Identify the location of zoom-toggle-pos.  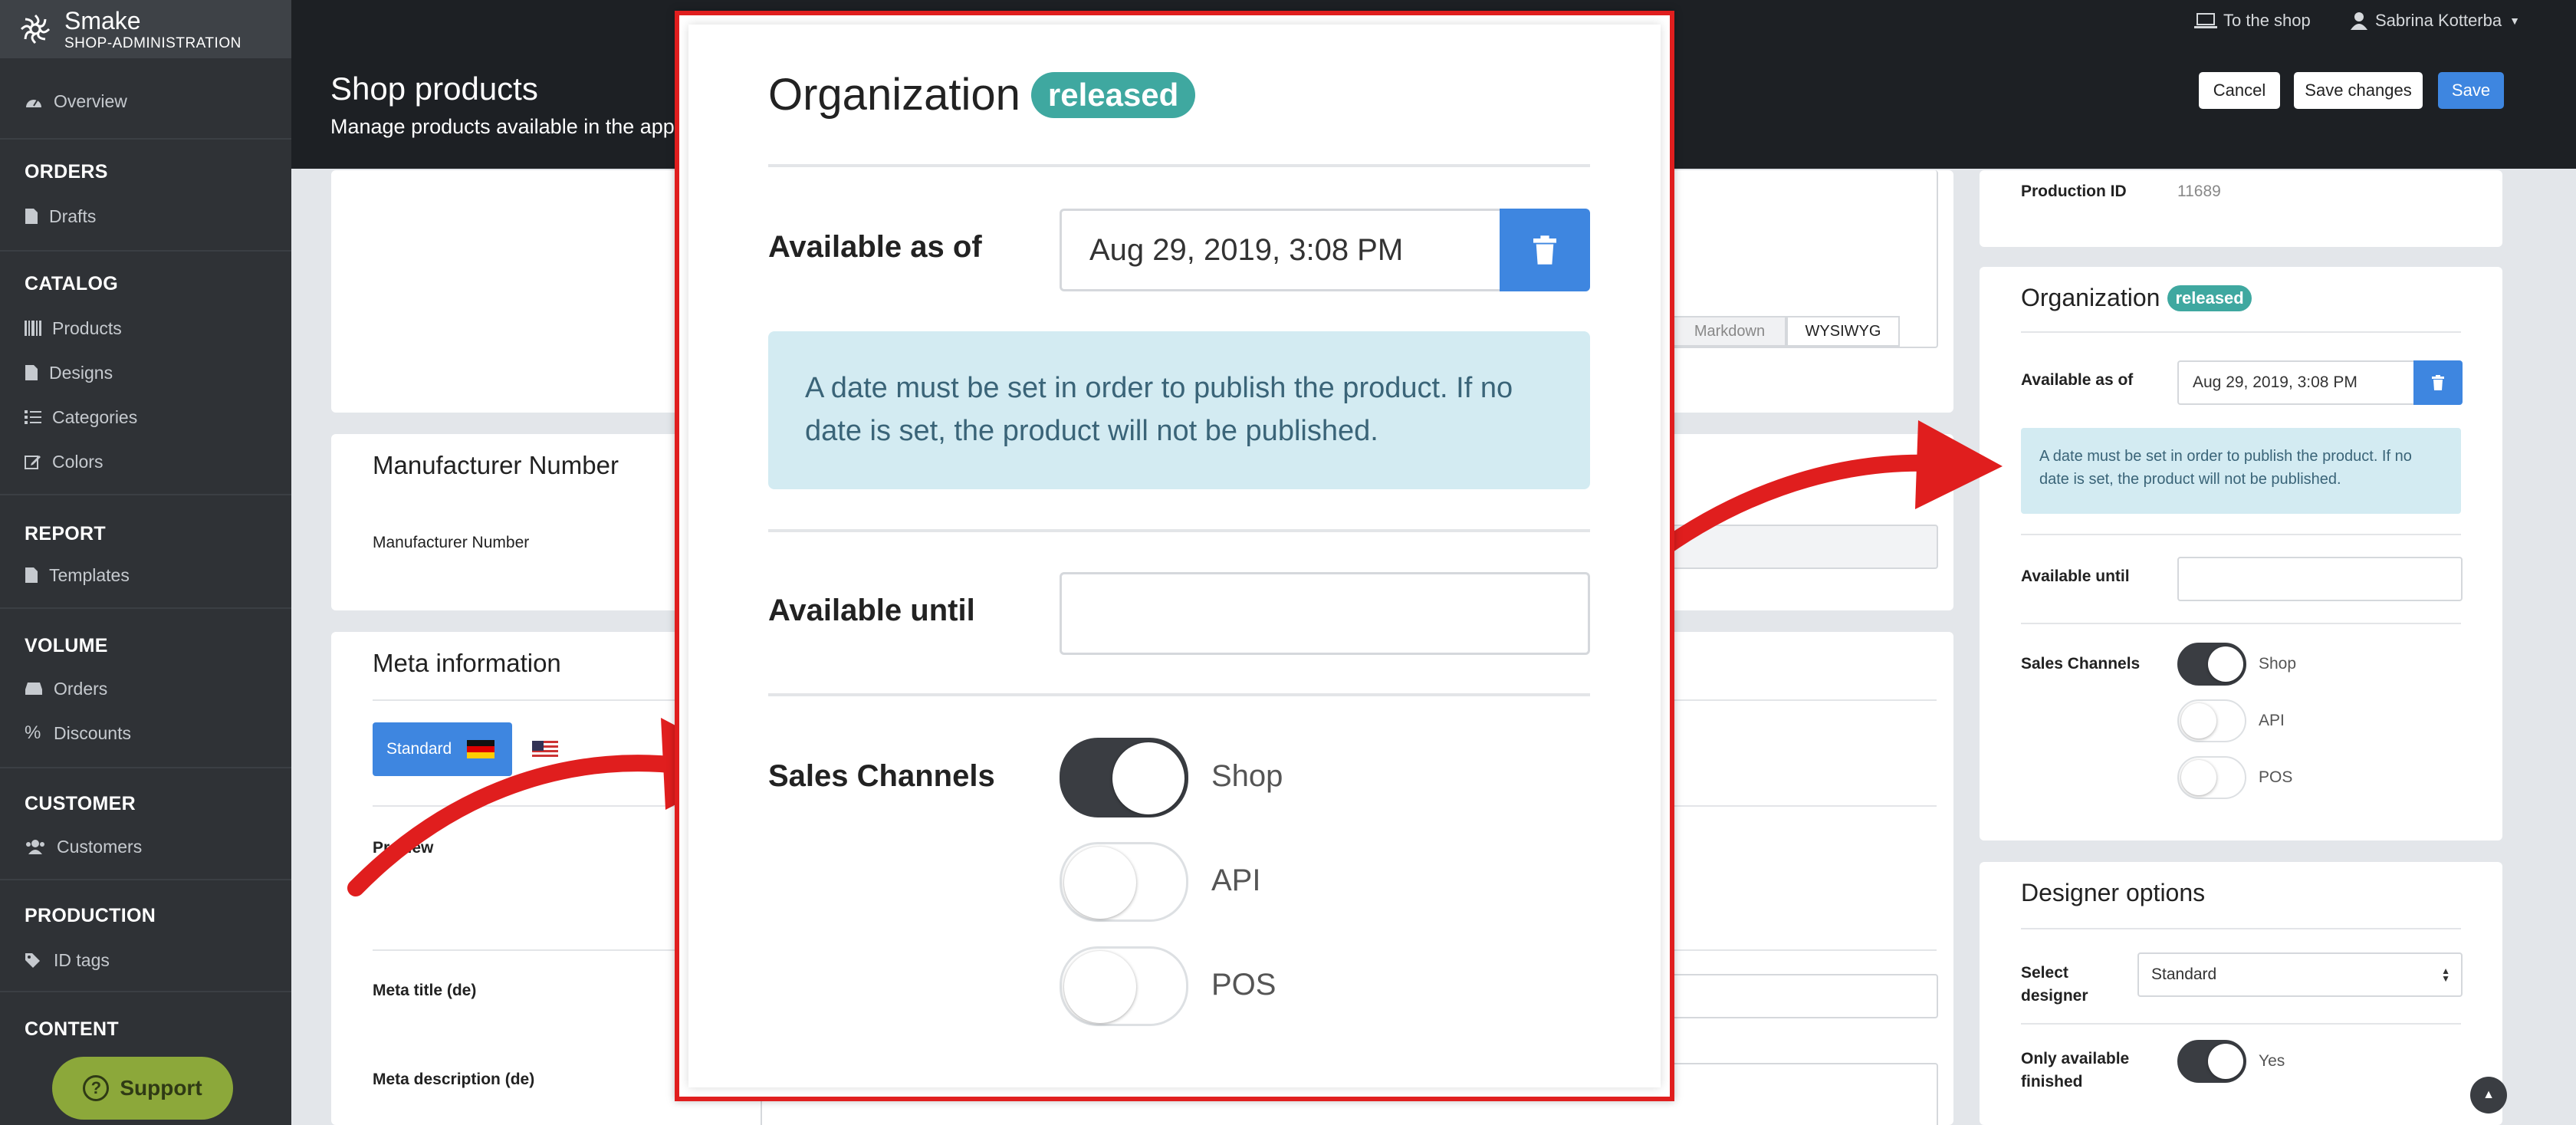
(1124, 986).